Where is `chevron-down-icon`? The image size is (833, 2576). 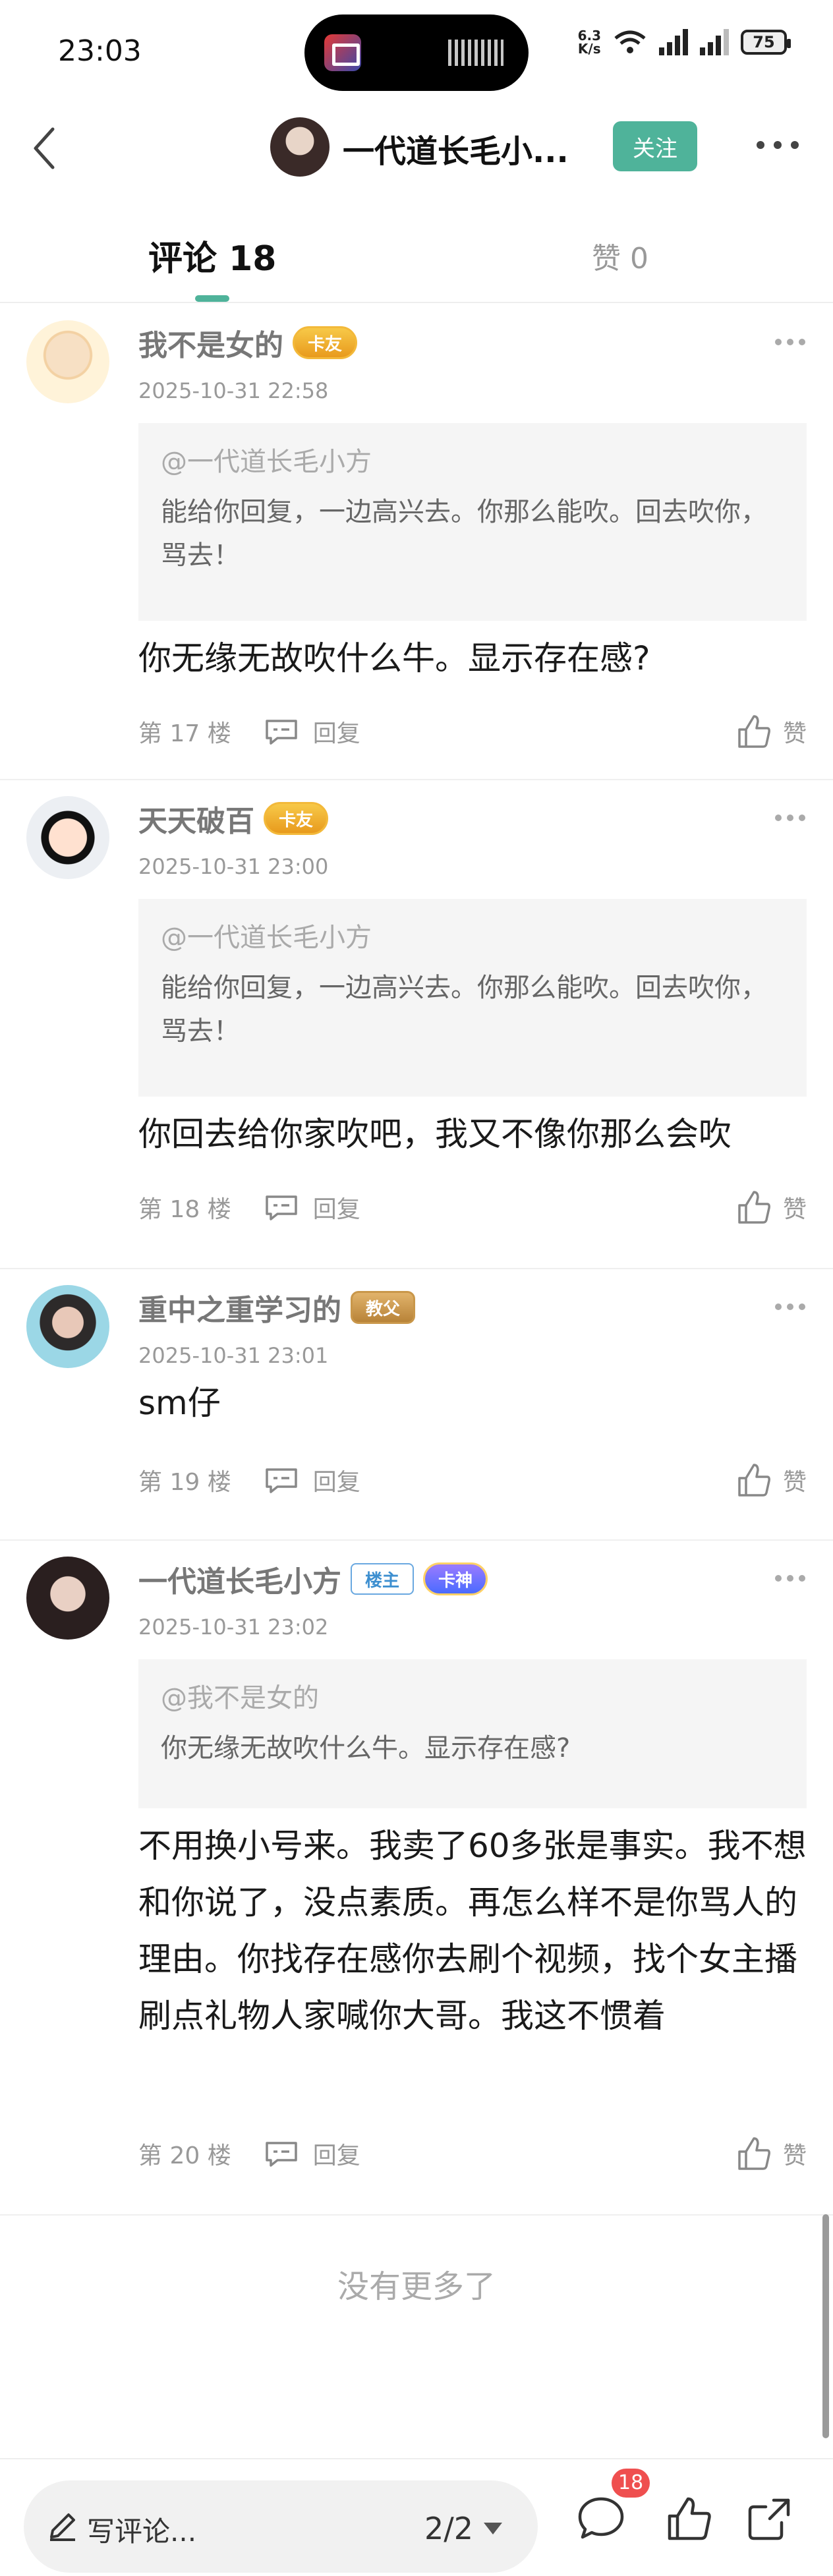
chevron-down-icon is located at coordinates (493, 2529).